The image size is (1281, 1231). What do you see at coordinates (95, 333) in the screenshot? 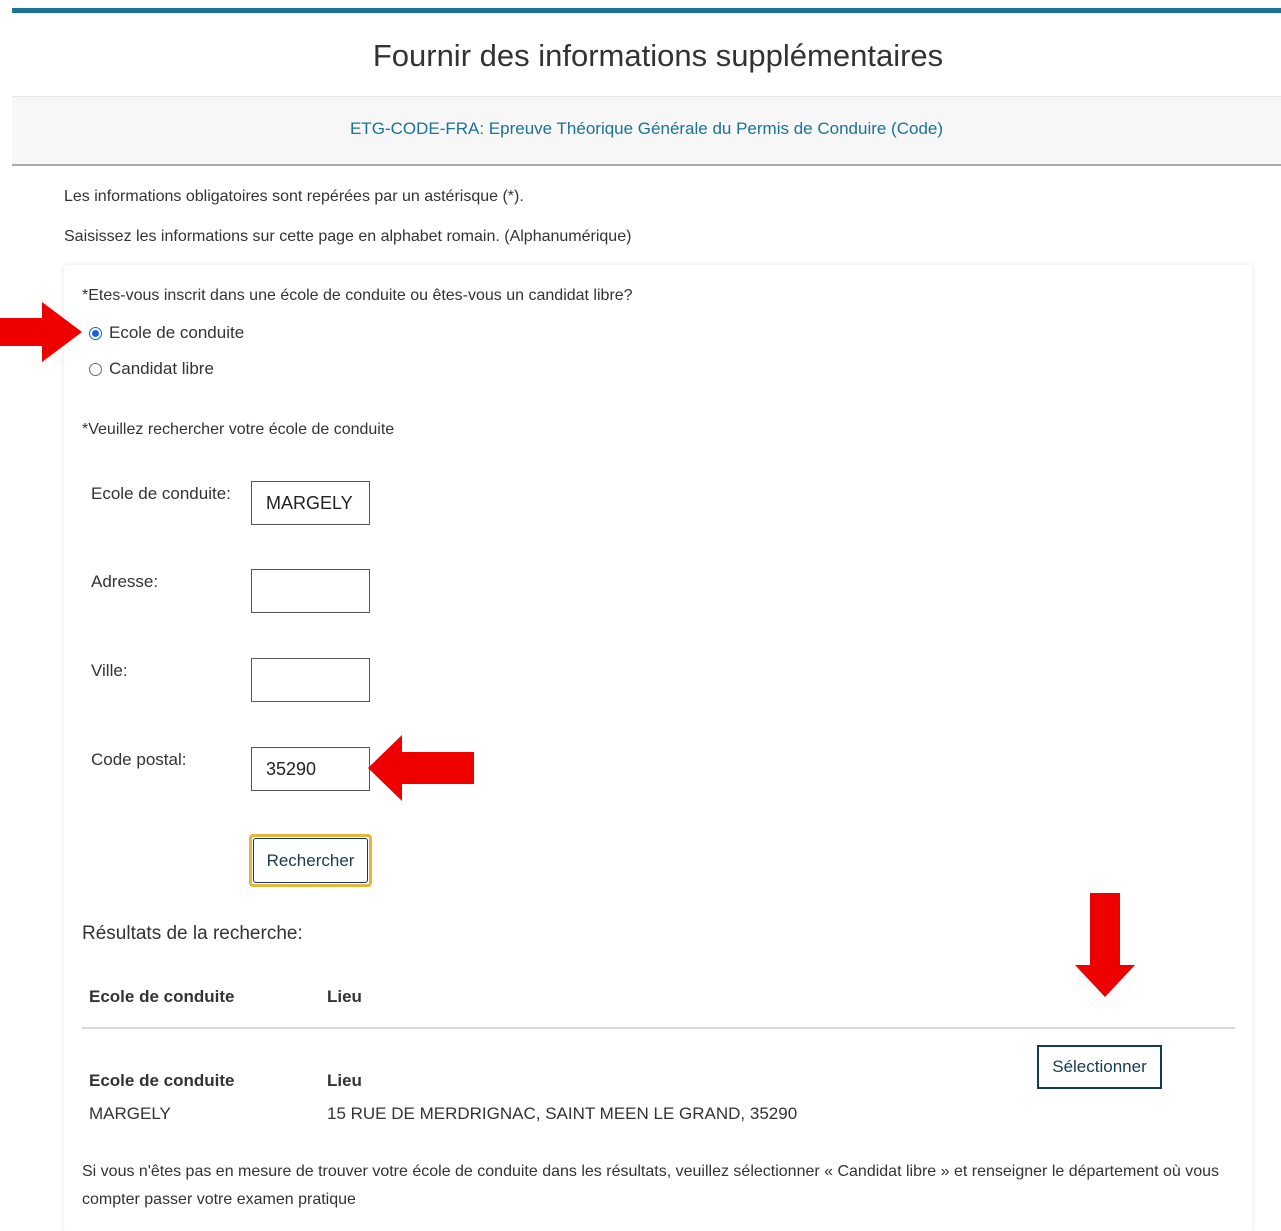
I see `radio-driving-school` at bounding box center [95, 333].